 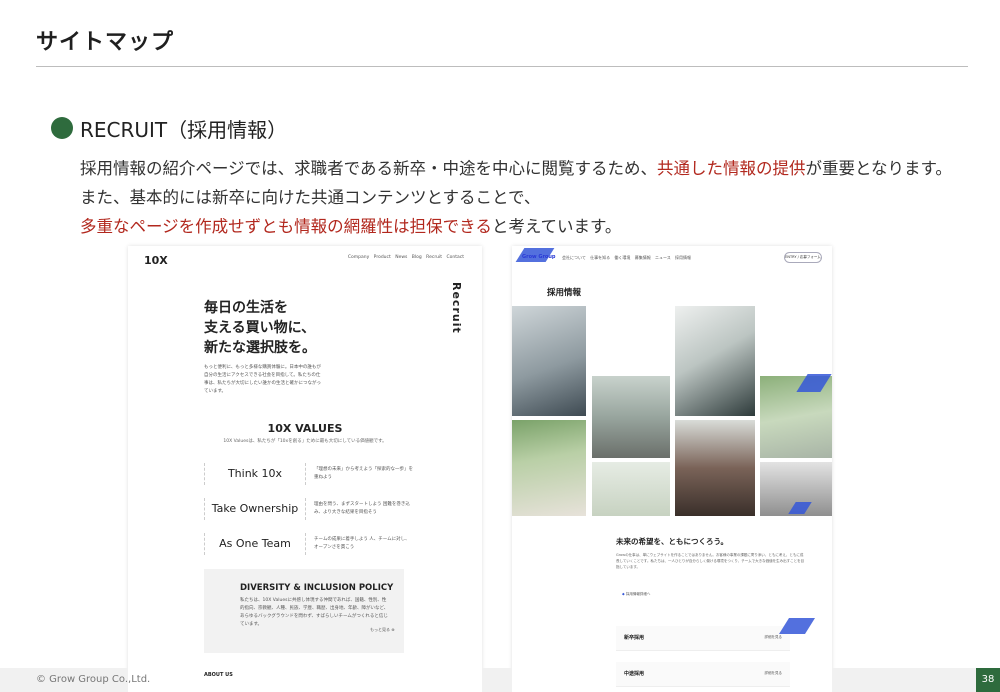 What do you see at coordinates (363, 473) in the screenshot?
I see `value-description: 「理想の未来」から考えよう「探索的な一歩」を重ねよう` at bounding box center [363, 473].